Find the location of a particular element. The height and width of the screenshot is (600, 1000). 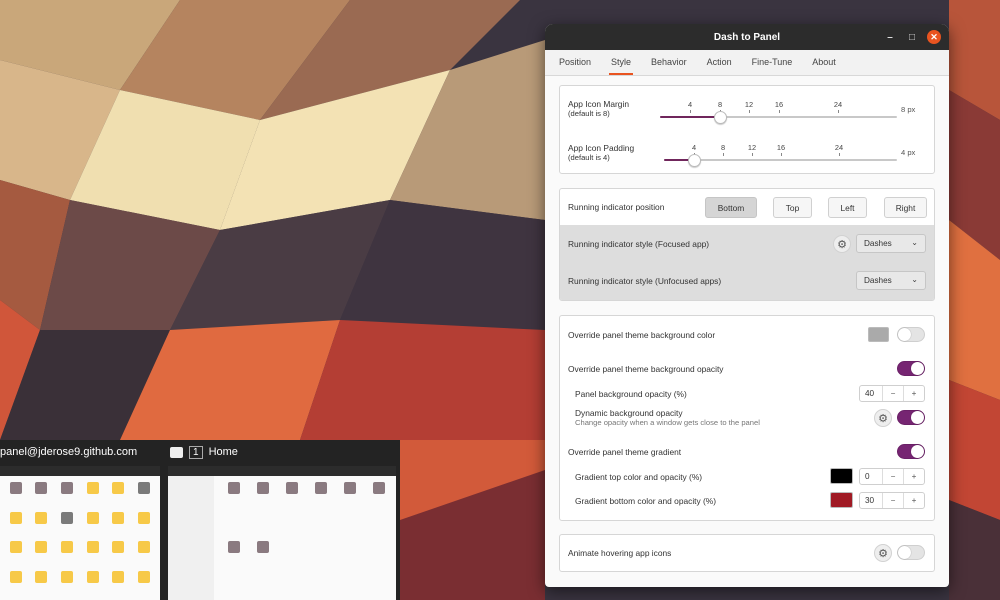

minimize-button: – is located at coordinates (890, 37).